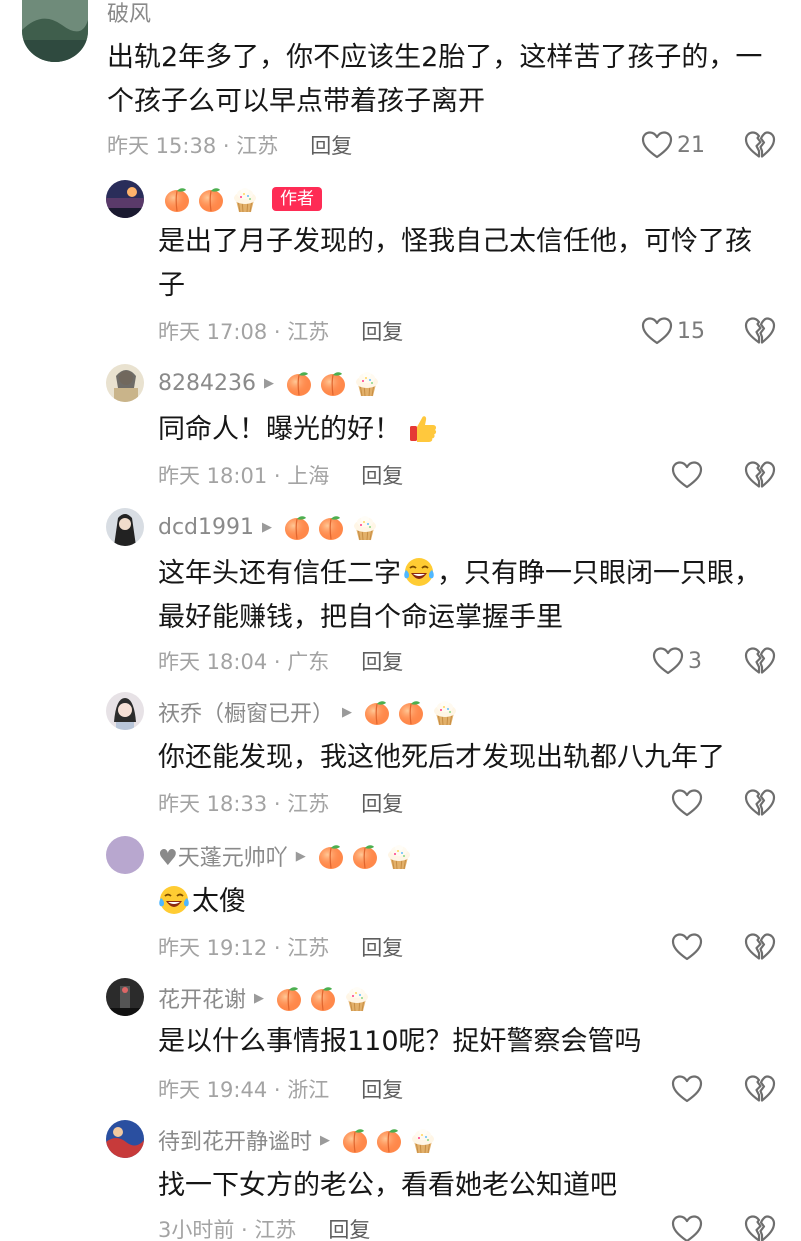 Image resolution: width=801 pixels, height=1241 pixels. I want to click on timestamp-location: 昨天 15:38 · 江苏, so click(193, 146).